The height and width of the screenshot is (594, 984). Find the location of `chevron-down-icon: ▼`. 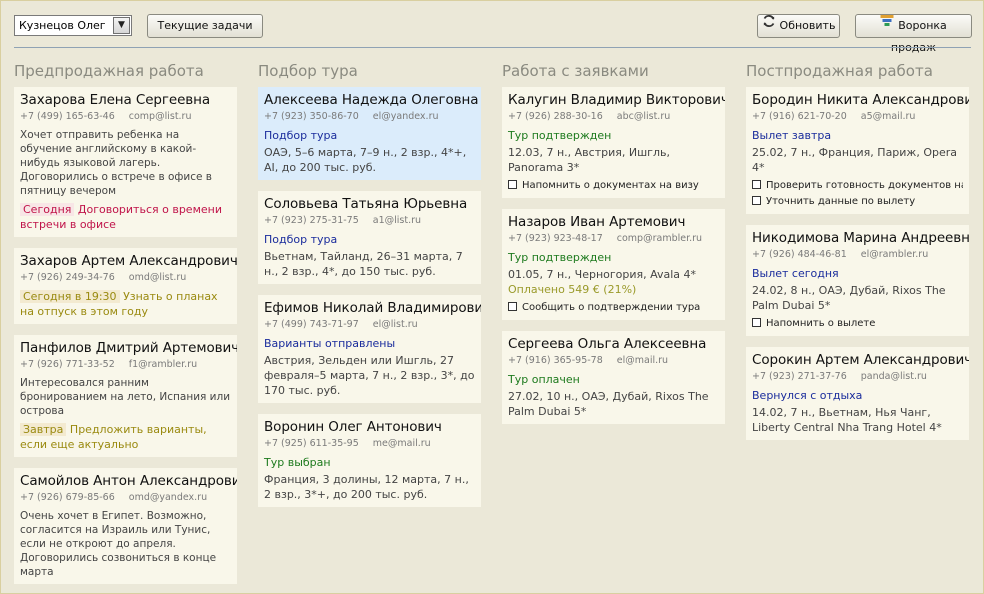

chevron-down-icon: ▼ is located at coordinates (121, 25).